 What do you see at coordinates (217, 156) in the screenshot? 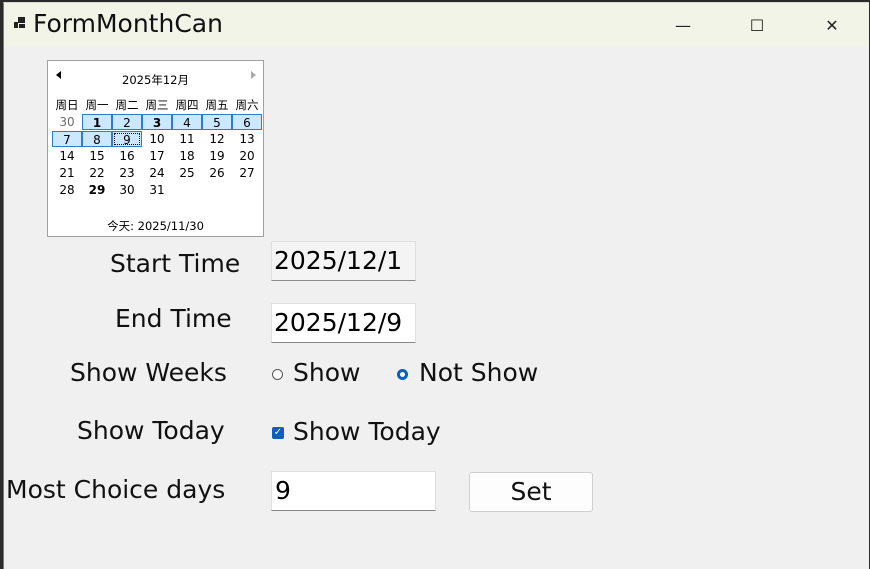
I see `calendar-day: 19` at bounding box center [217, 156].